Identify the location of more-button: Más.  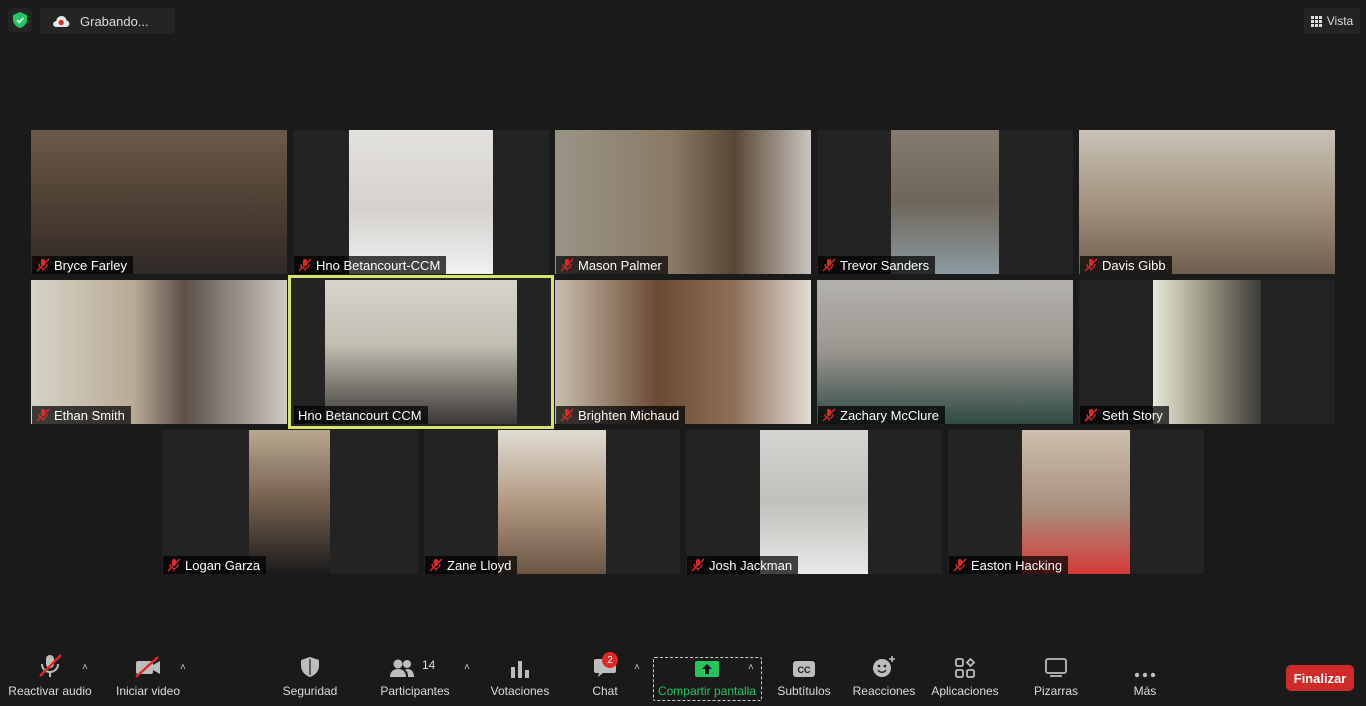
(1145, 677).